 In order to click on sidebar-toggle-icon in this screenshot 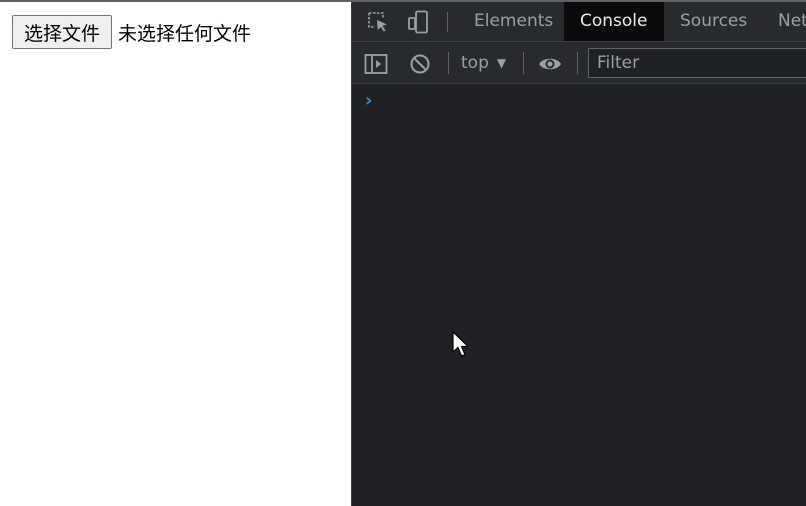, I will do `click(376, 64)`.